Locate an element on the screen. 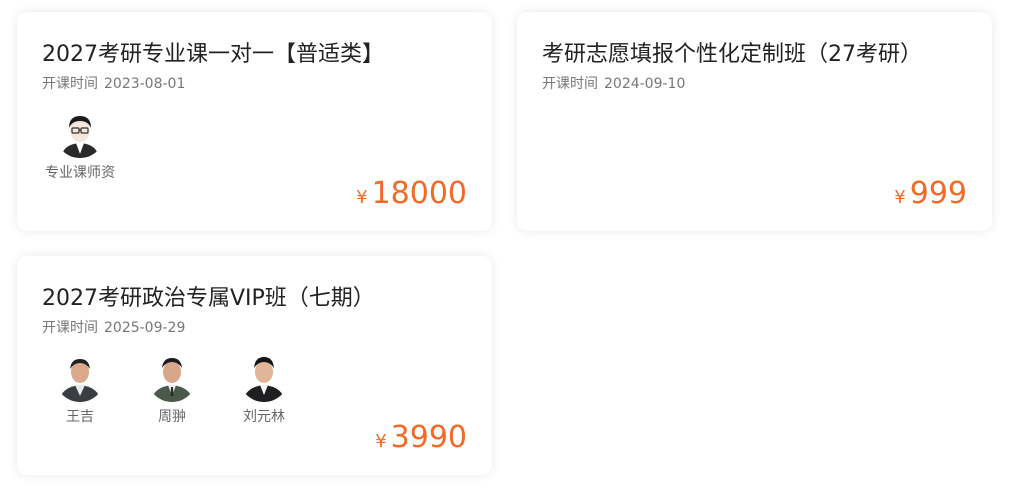 The height and width of the screenshot is (493, 1016). start-date: 2025-09-29 is located at coordinates (145, 328).